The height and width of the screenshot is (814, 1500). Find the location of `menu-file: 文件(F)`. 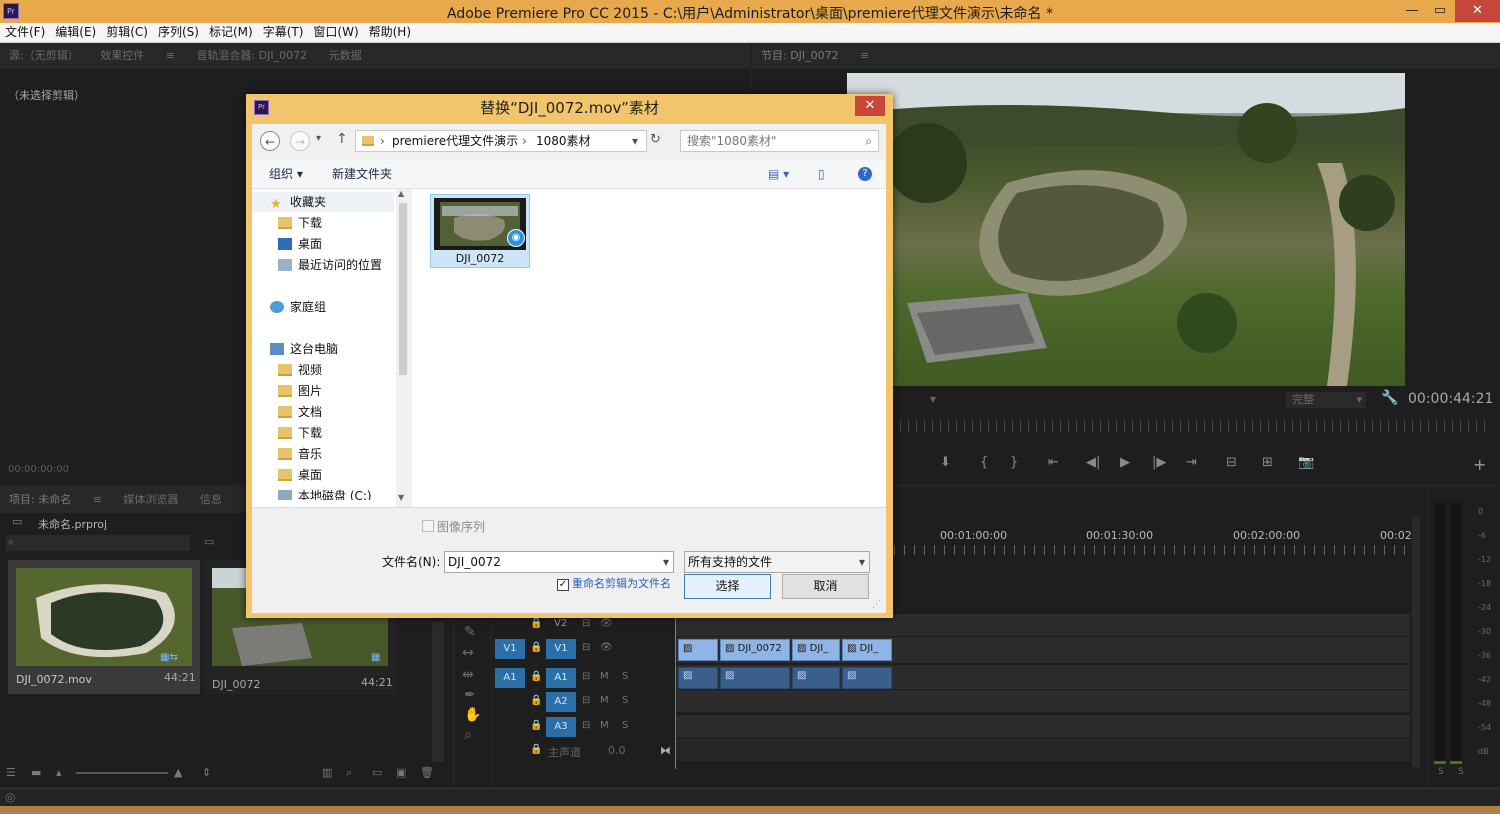

menu-file: 文件(F) is located at coordinates (25, 32).